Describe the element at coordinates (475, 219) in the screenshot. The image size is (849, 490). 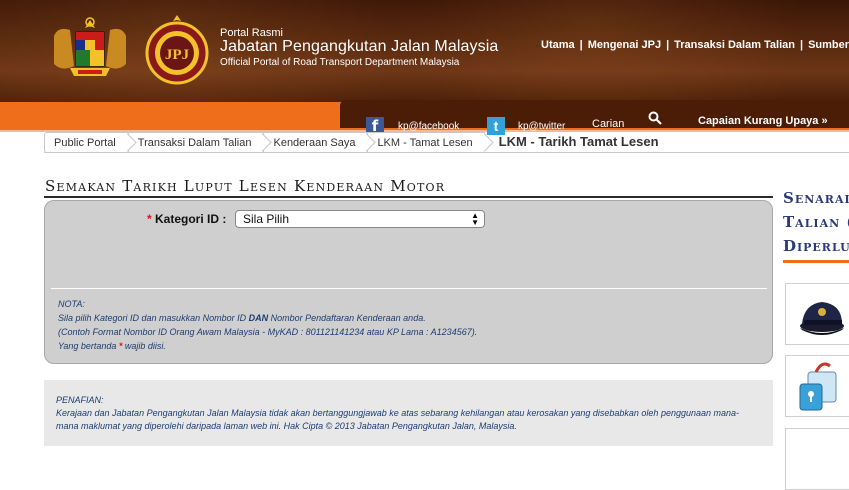
I see `select-updown-icon: ▲ ▼` at that location.